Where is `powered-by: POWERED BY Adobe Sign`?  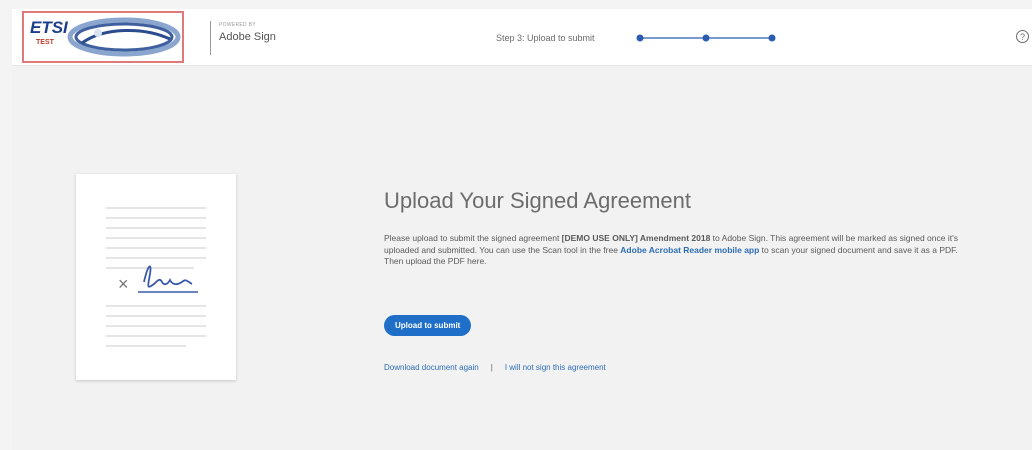
powered-by: POWERED BY Adobe Sign is located at coordinates (243, 38).